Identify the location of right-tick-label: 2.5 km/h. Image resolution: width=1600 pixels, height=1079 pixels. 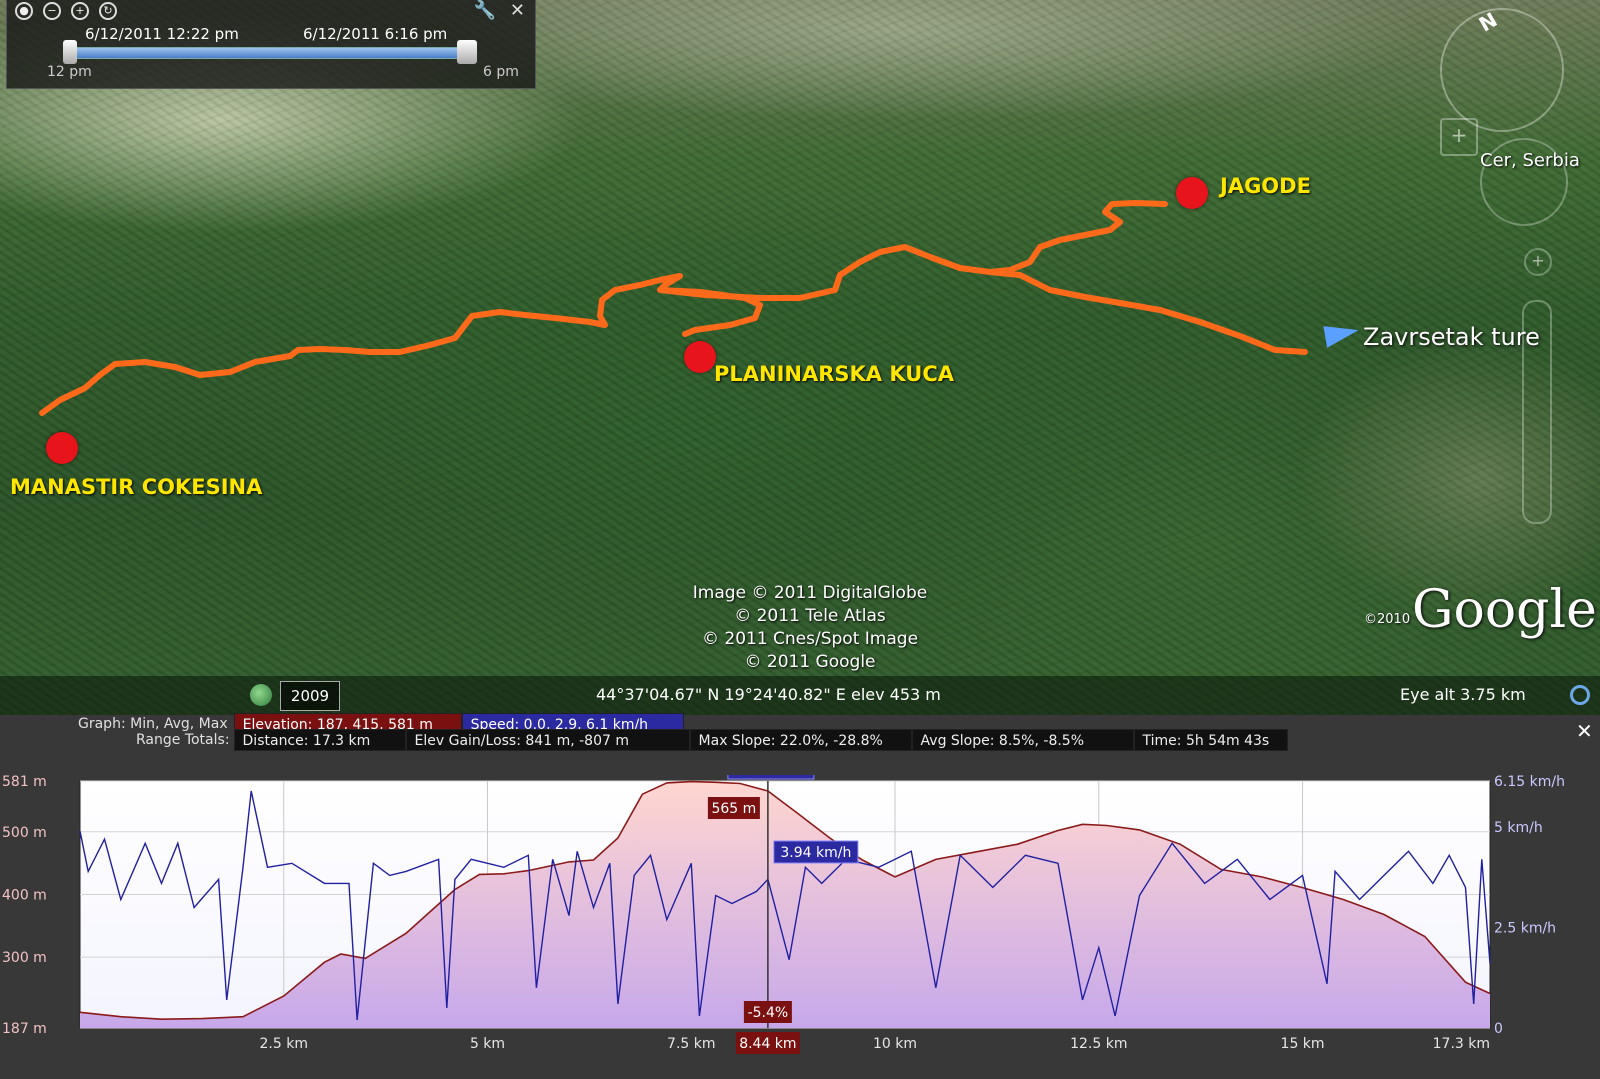
(1525, 929).